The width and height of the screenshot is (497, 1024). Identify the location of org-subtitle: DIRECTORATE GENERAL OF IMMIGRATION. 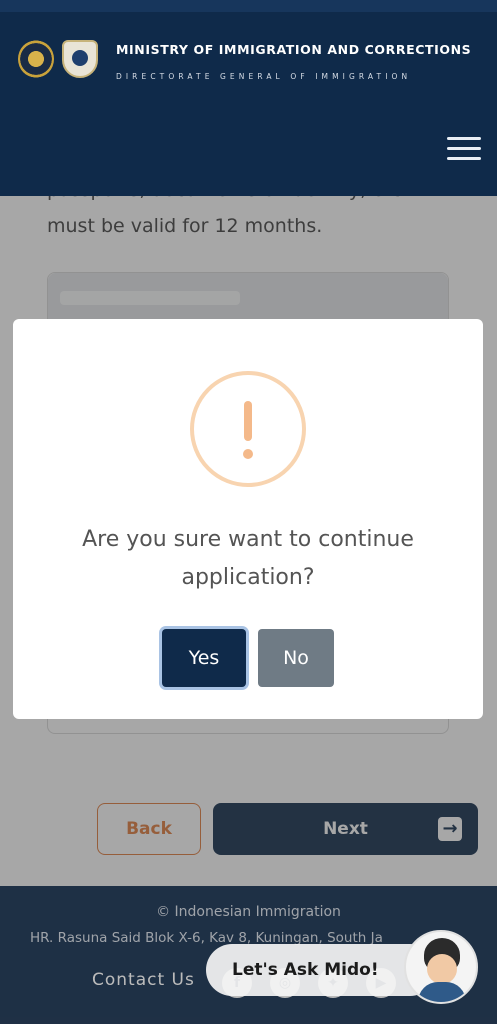
(264, 76).